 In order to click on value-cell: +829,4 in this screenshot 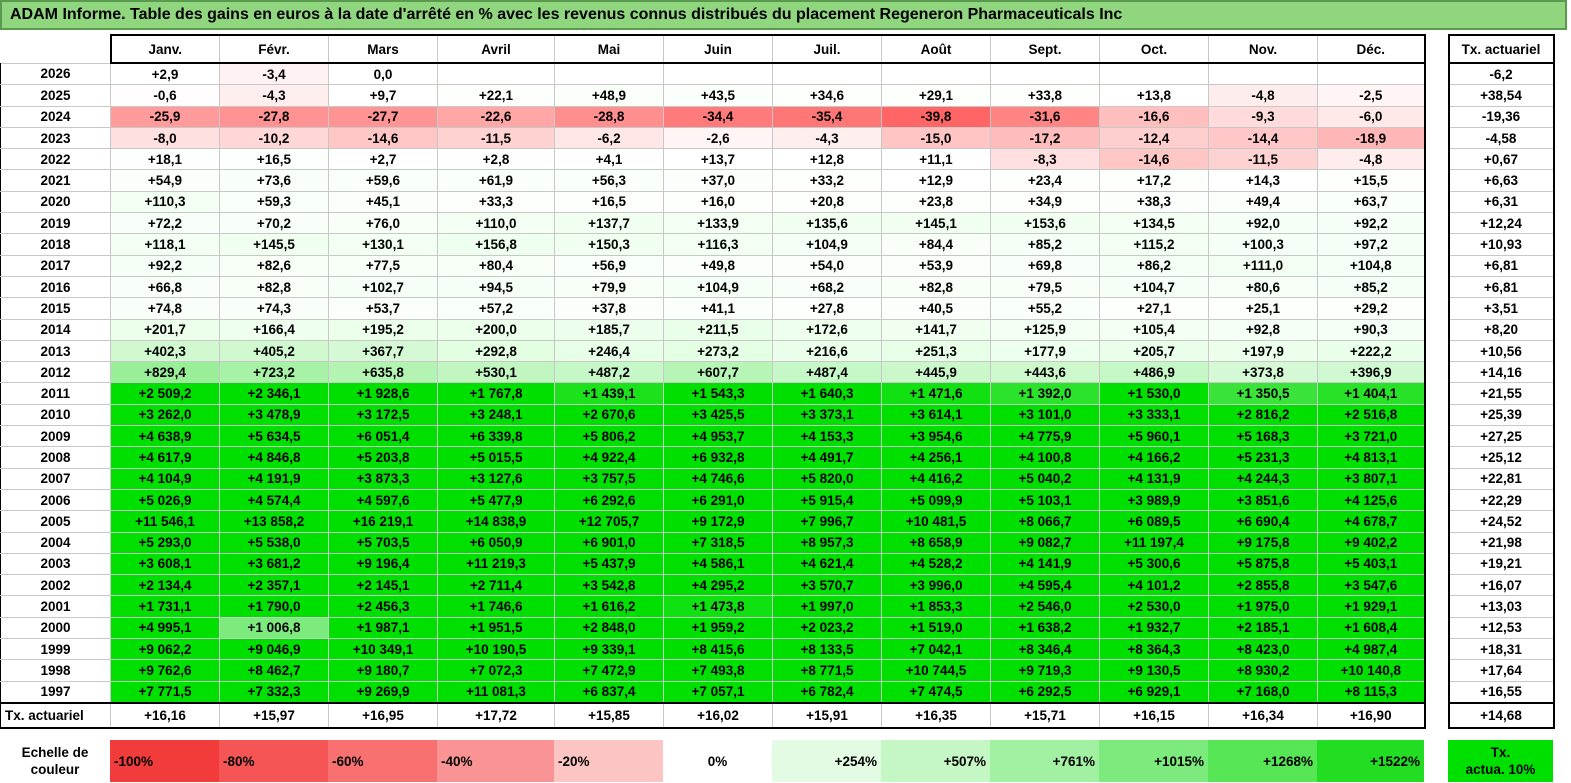, I will do `click(165, 372)`.